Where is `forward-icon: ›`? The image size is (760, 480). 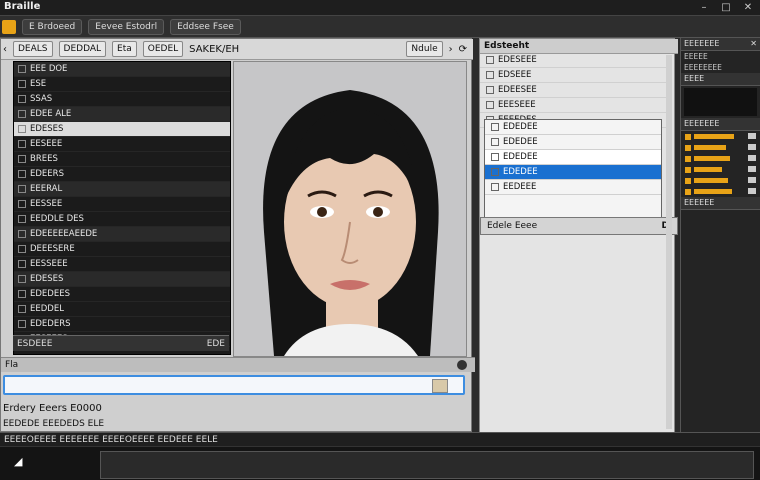
forward-icon: › is located at coordinates (451, 49).